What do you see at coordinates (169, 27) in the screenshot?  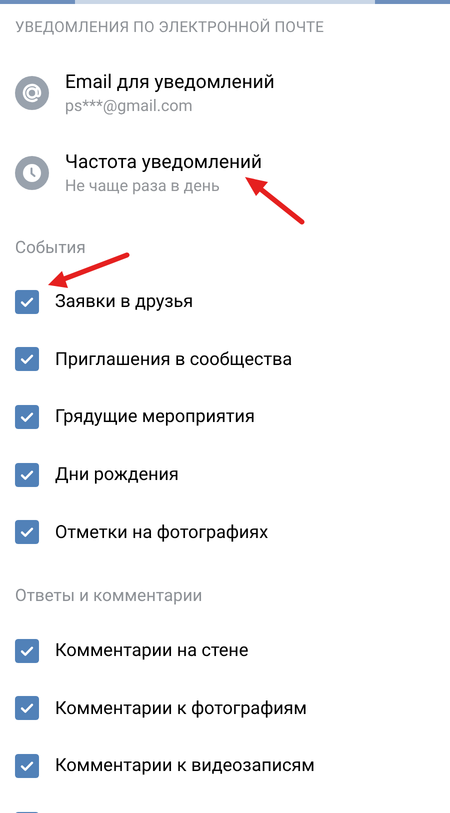 I see `section-header: УВЕДОМЛЕНИЯ ПО ЭЛЕКТРОННОЙ ПОЧТЕ` at bounding box center [169, 27].